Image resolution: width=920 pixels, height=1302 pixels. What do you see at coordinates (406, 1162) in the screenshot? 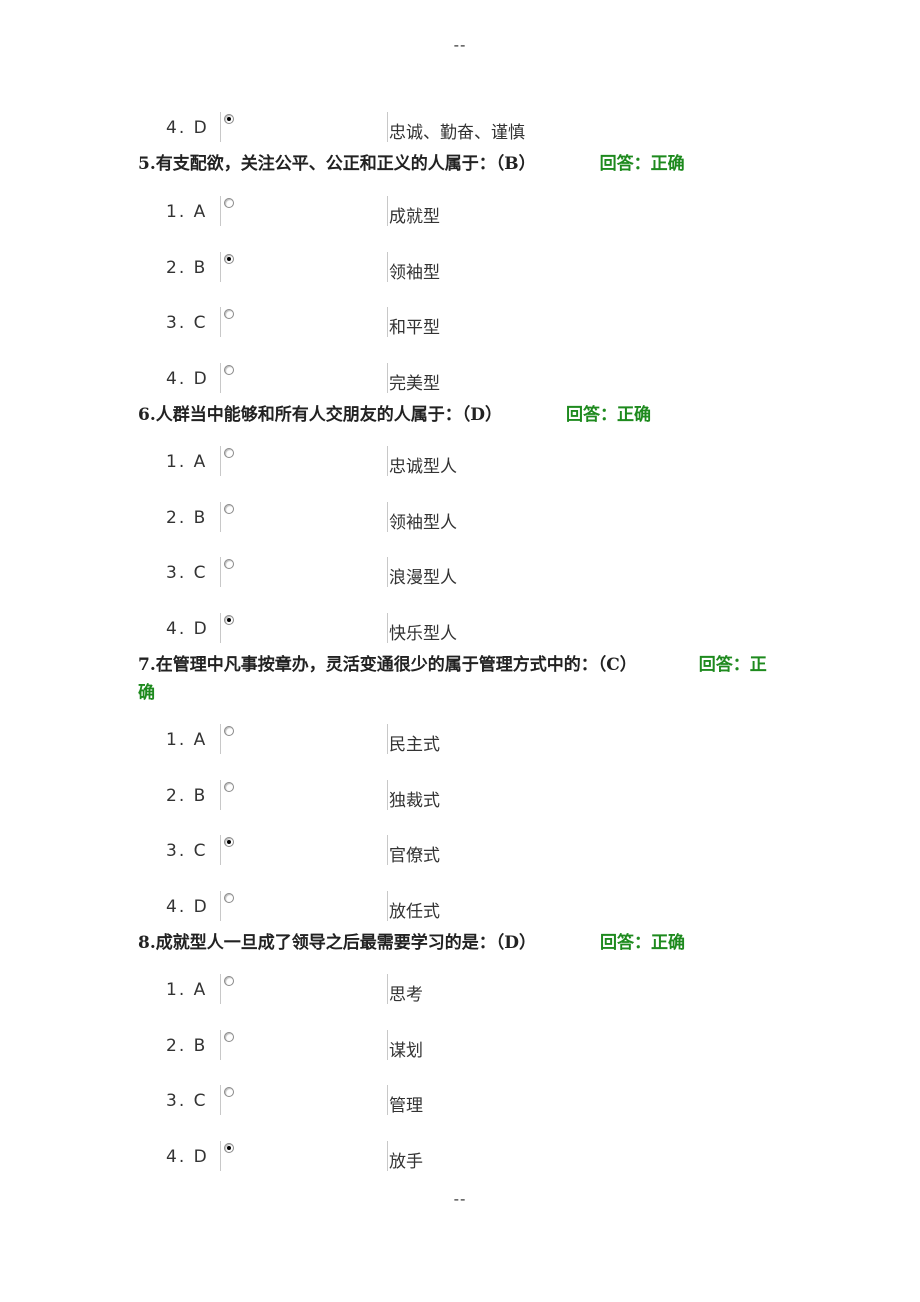
I see `option-text: 放手` at bounding box center [406, 1162].